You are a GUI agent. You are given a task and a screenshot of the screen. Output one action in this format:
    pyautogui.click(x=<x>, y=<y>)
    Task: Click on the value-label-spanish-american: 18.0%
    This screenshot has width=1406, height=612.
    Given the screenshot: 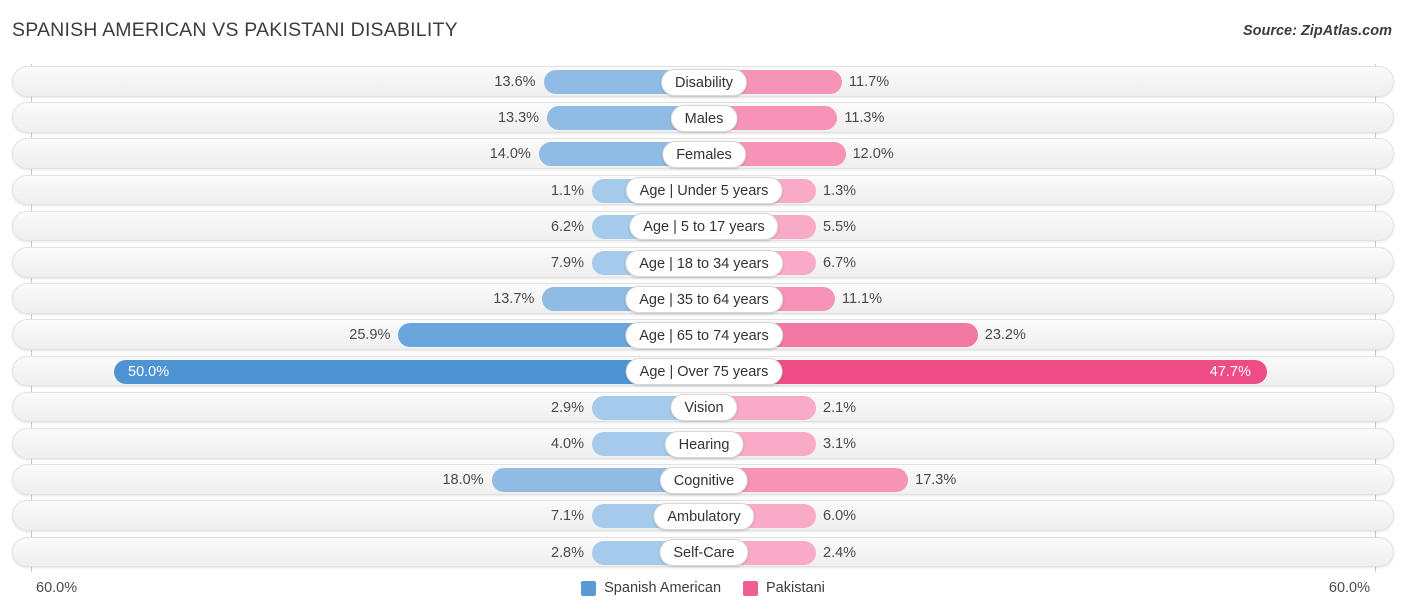 What is the action you would take?
    pyautogui.click(x=463, y=480)
    